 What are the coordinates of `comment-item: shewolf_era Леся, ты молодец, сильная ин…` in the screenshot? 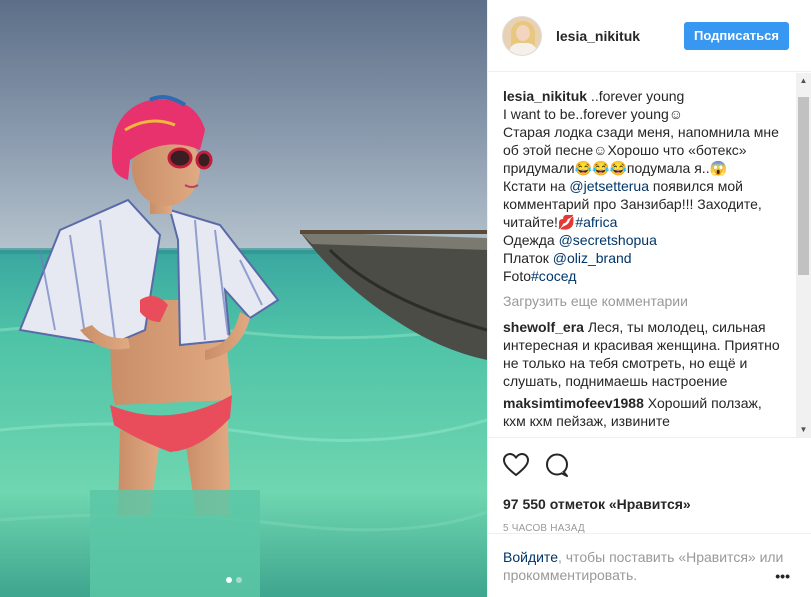 It's located at (645, 354).